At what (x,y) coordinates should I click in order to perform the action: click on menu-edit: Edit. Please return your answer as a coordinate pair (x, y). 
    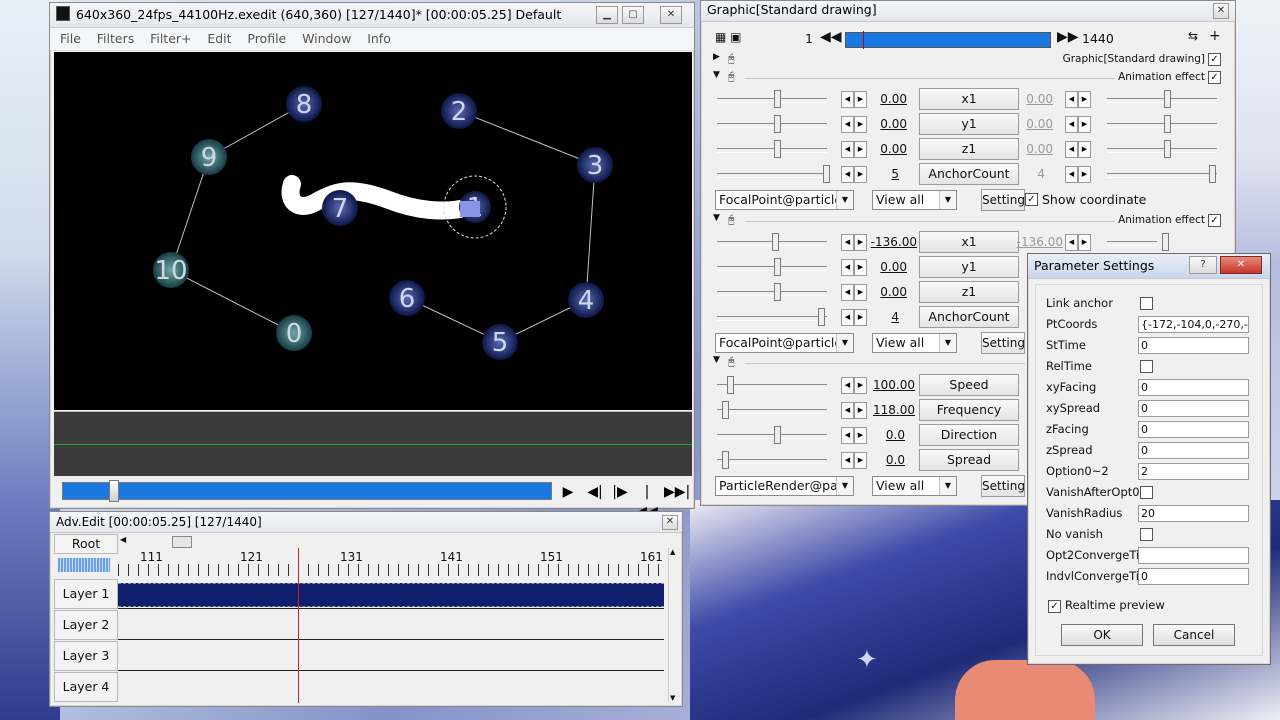
    Looking at the image, I should click on (219, 38).